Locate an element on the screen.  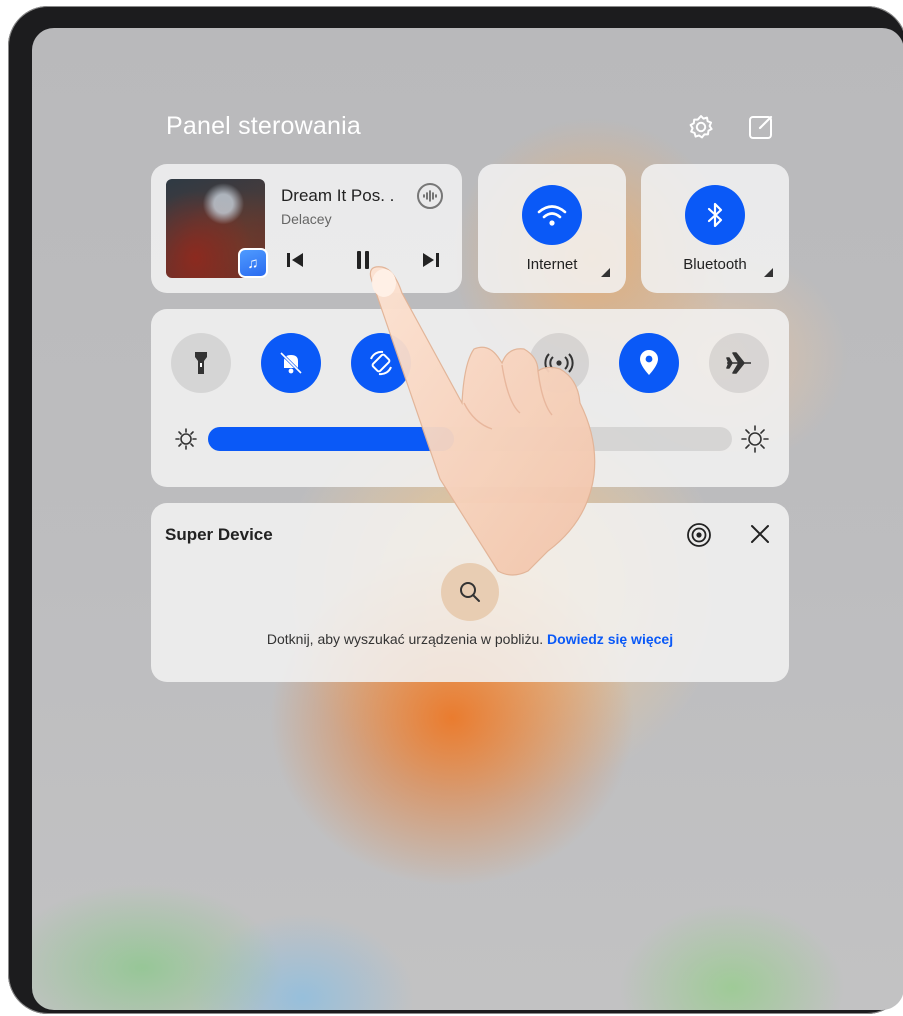
radar-icon is located at coordinates (699, 537).